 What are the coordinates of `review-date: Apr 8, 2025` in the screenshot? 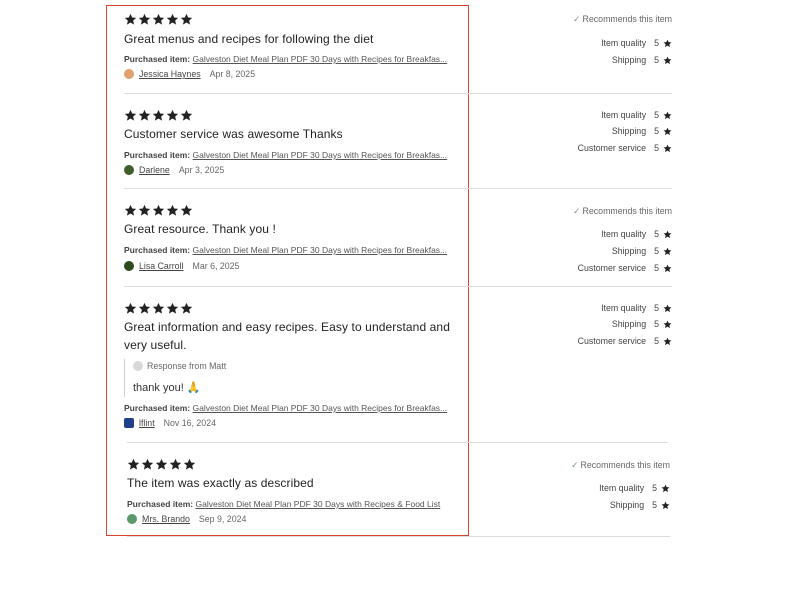 It's located at (232, 74).